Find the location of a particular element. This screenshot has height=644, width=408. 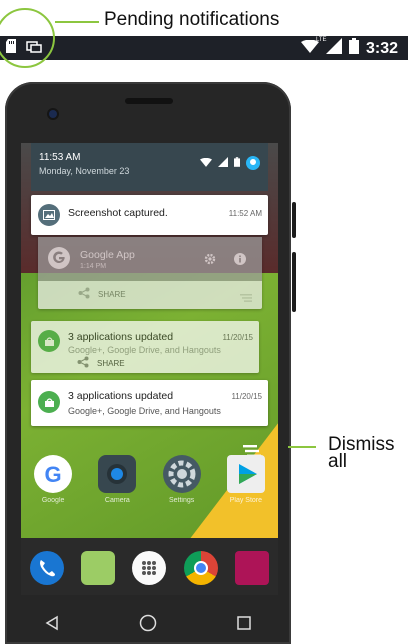

pending-notifications-label: Pending notifications is located at coordinates (192, 19).